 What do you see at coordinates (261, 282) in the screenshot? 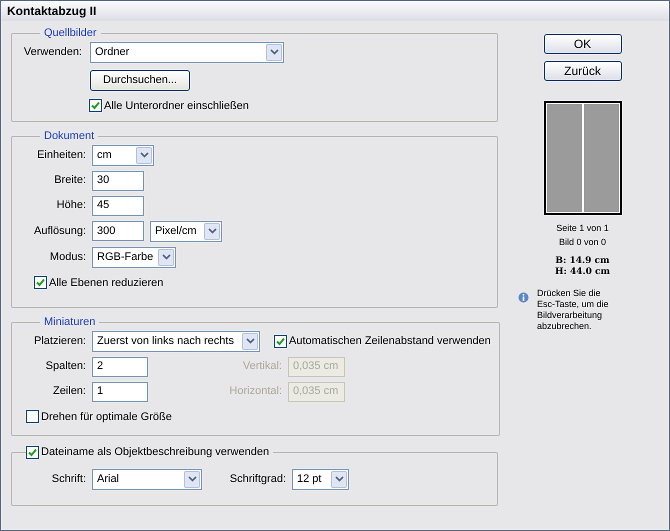
I see `checkbox: Alle Ebenen reduzieren` at bounding box center [261, 282].